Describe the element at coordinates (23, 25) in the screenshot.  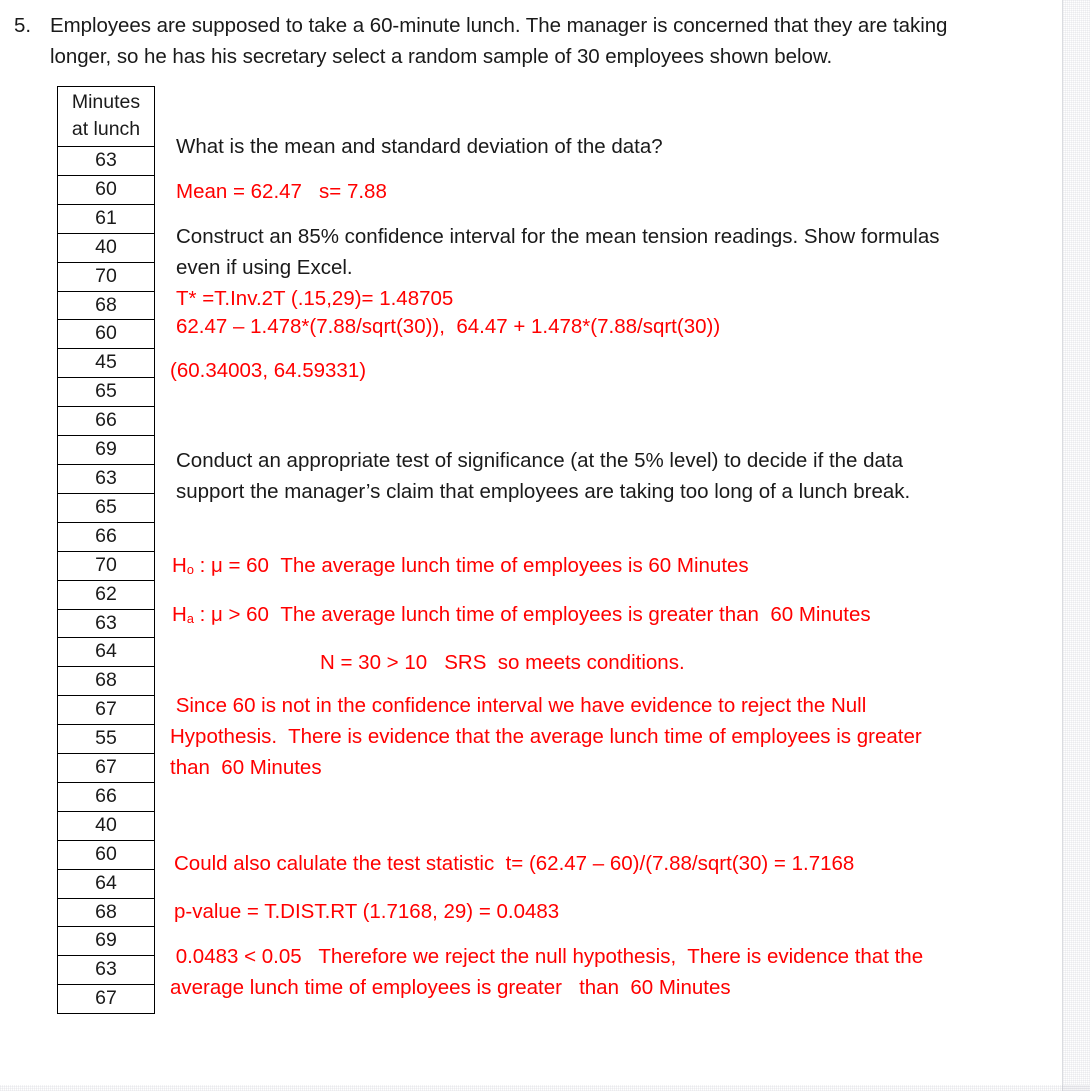
I see `question-number: 5.` at that location.